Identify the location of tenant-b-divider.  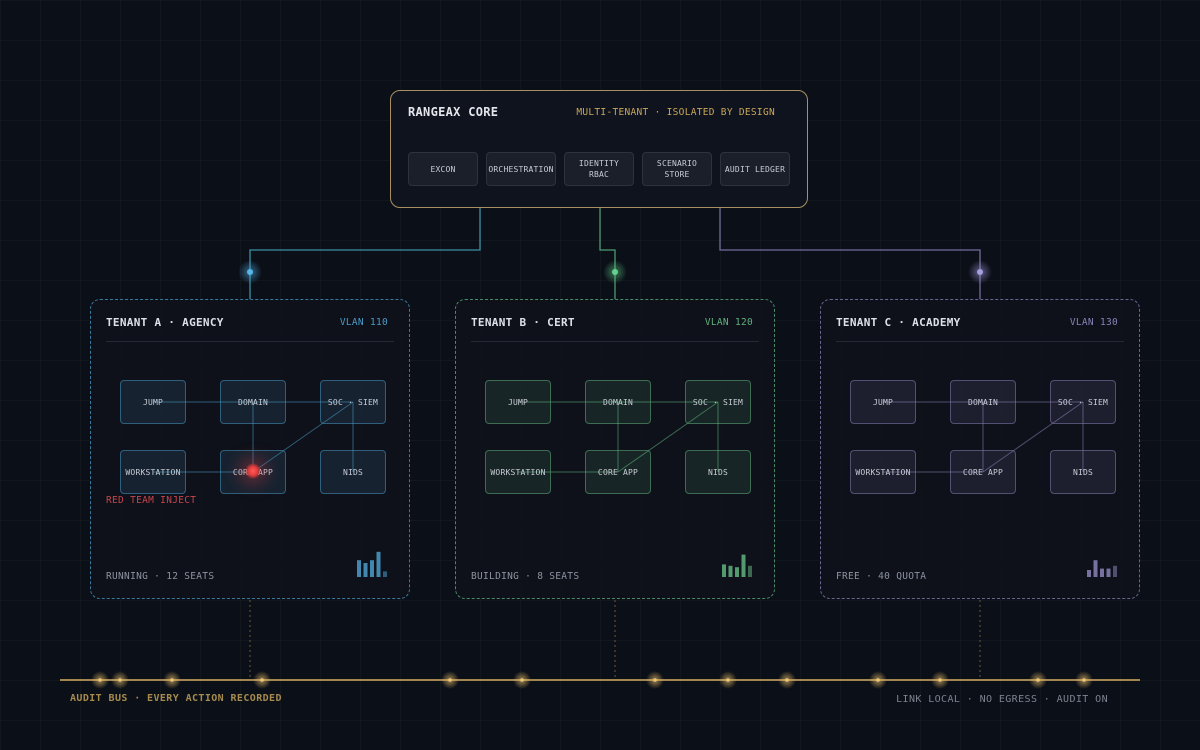
(615, 341).